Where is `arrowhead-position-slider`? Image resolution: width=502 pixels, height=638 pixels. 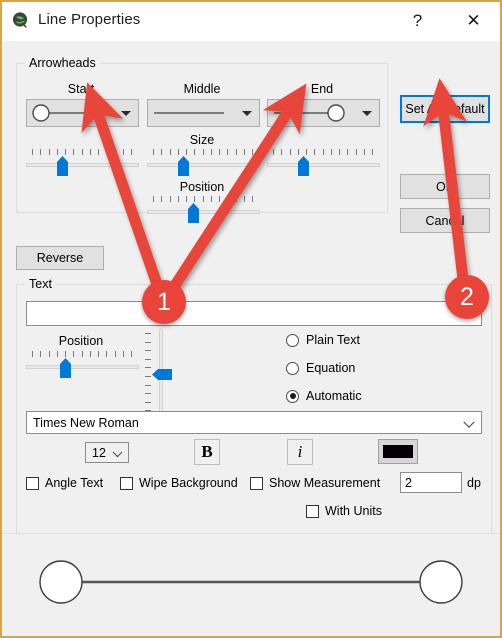
arrowhead-position-slider is located at coordinates (203, 209).